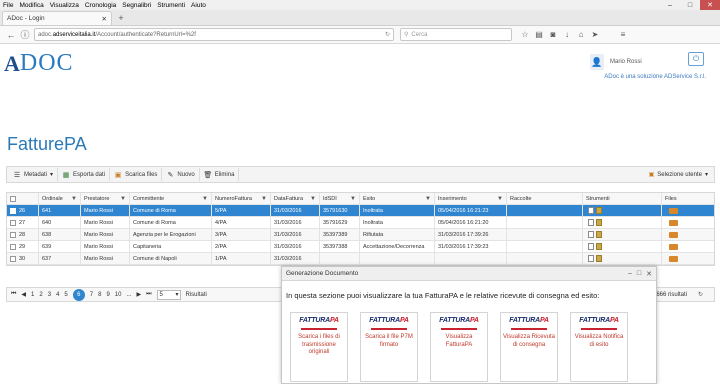 This screenshot has width=720, height=384. Describe the element at coordinates (340, 198) in the screenshot. I see `col-idsdi: IdSDI ▼` at that location.